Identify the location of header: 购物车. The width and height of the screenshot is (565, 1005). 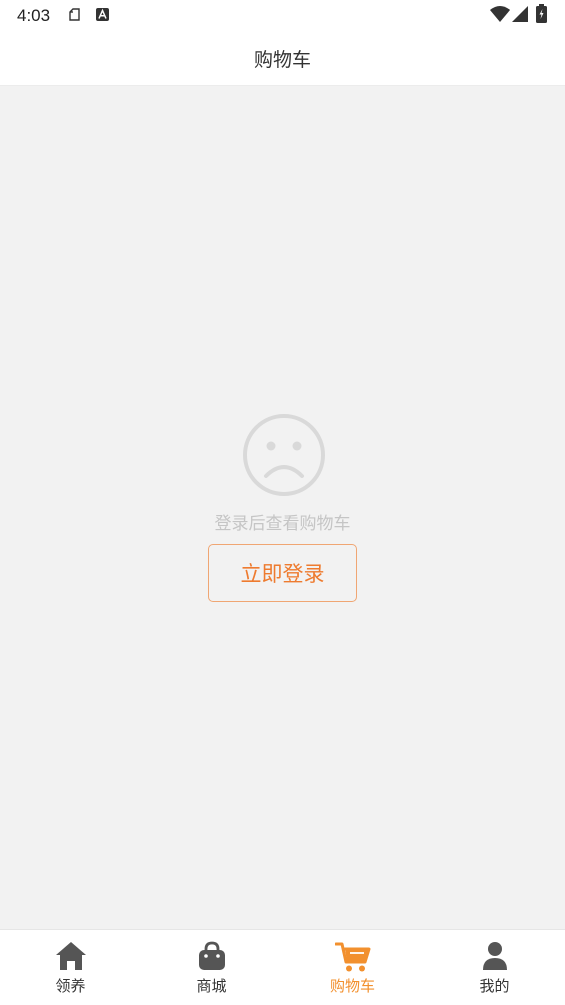
(282, 60).